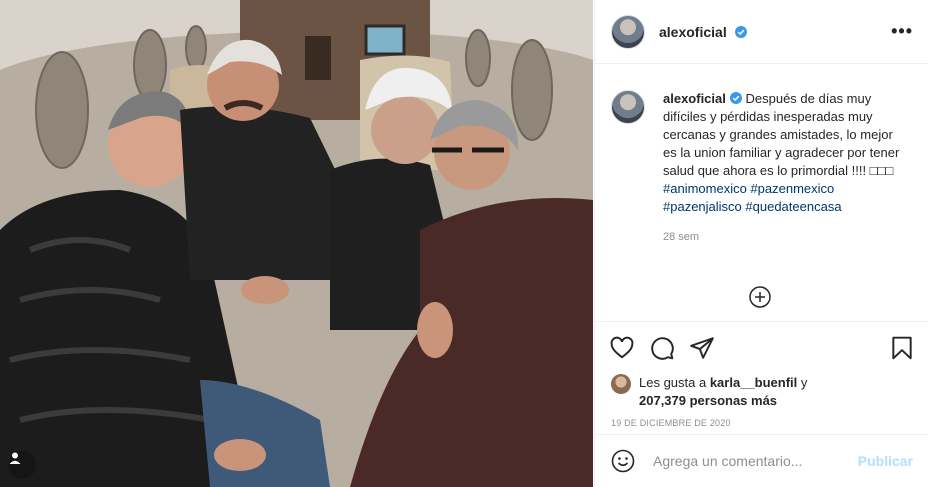 This screenshot has width=928, height=487. I want to click on hashtag-link: #pazenjalisco, so click(702, 206).